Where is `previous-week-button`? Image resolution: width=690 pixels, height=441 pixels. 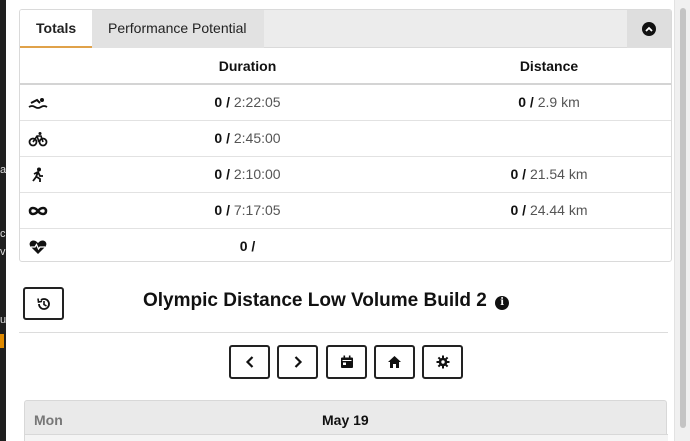 previous-week-button is located at coordinates (249, 362).